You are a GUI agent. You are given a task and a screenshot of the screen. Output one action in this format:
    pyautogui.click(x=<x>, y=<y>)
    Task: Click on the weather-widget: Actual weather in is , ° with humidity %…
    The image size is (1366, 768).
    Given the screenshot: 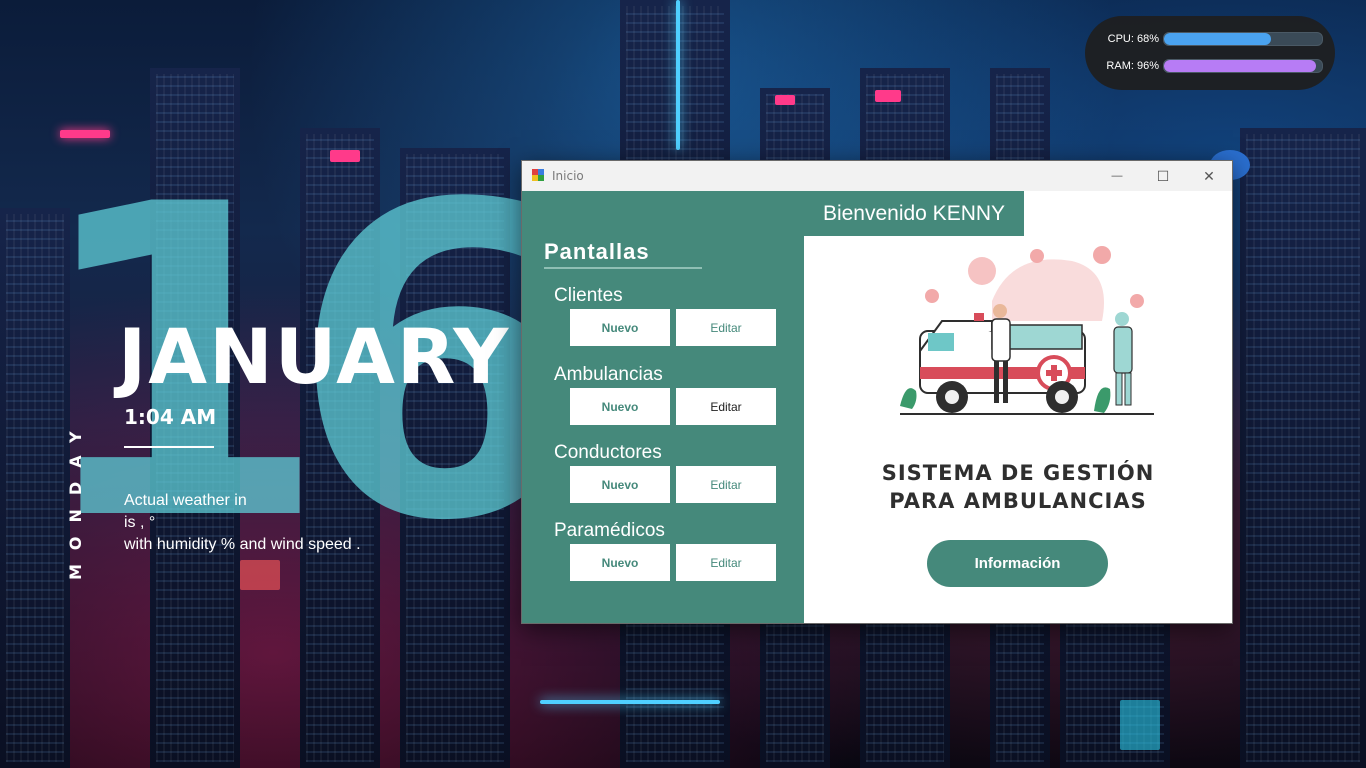 What is the action you would take?
    pyautogui.click(x=242, y=523)
    